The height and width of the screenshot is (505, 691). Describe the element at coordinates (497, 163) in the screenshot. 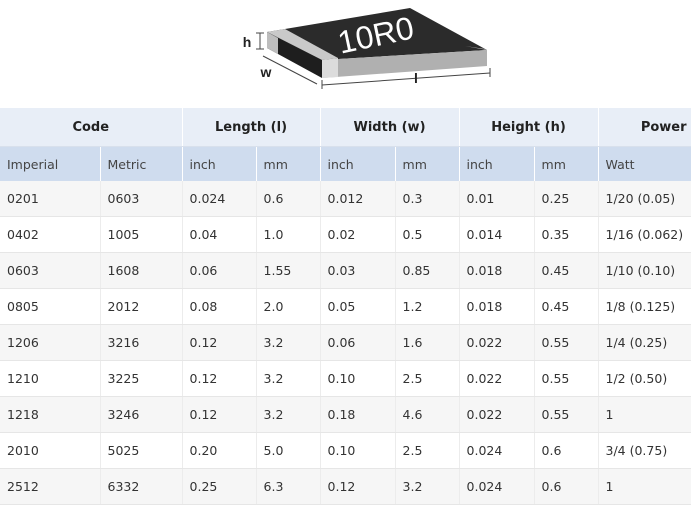

I see `height-inch-header: inch` at that location.